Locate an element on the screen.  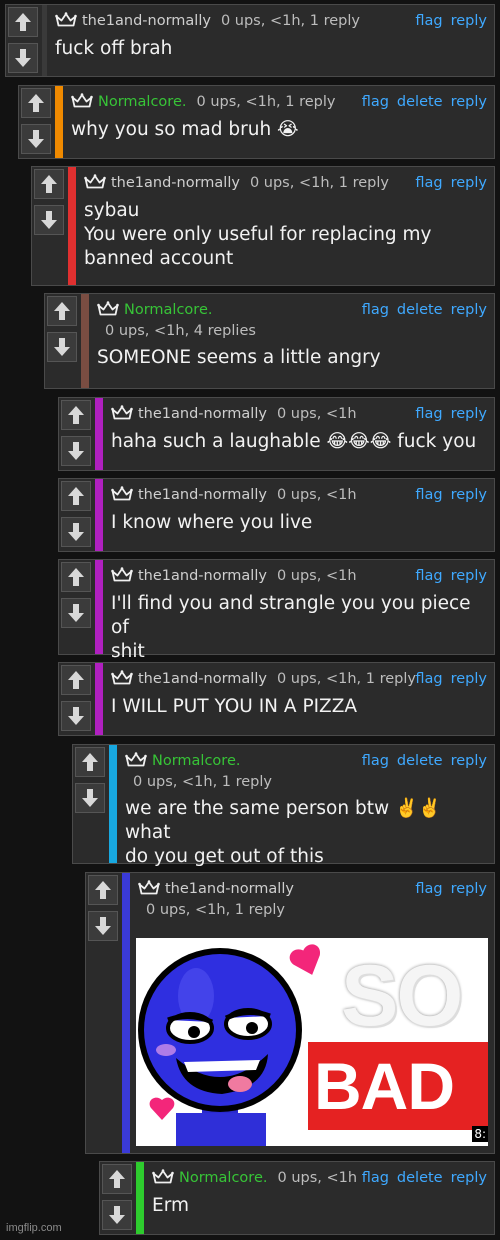
comment-text: fuck off brah is located at coordinates (114, 48).